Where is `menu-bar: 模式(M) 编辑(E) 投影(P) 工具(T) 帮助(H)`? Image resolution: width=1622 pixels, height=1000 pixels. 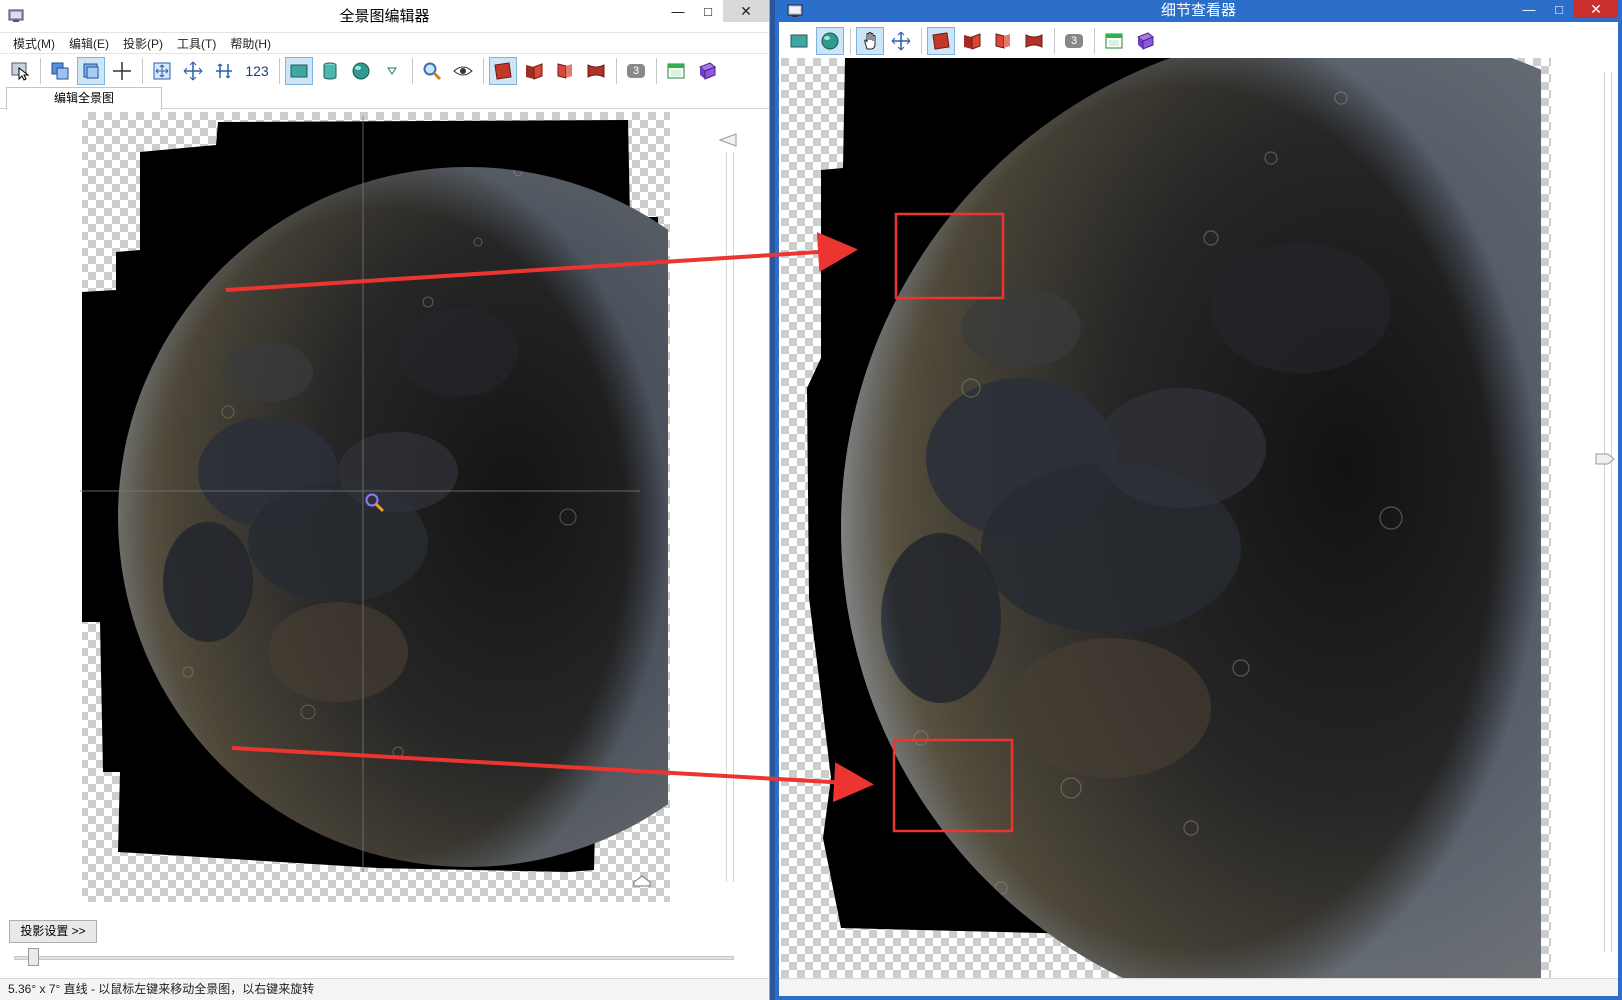 menu-bar: 模式(M) 编辑(E) 投影(P) 工具(T) 帮助(H) is located at coordinates (384, 43).